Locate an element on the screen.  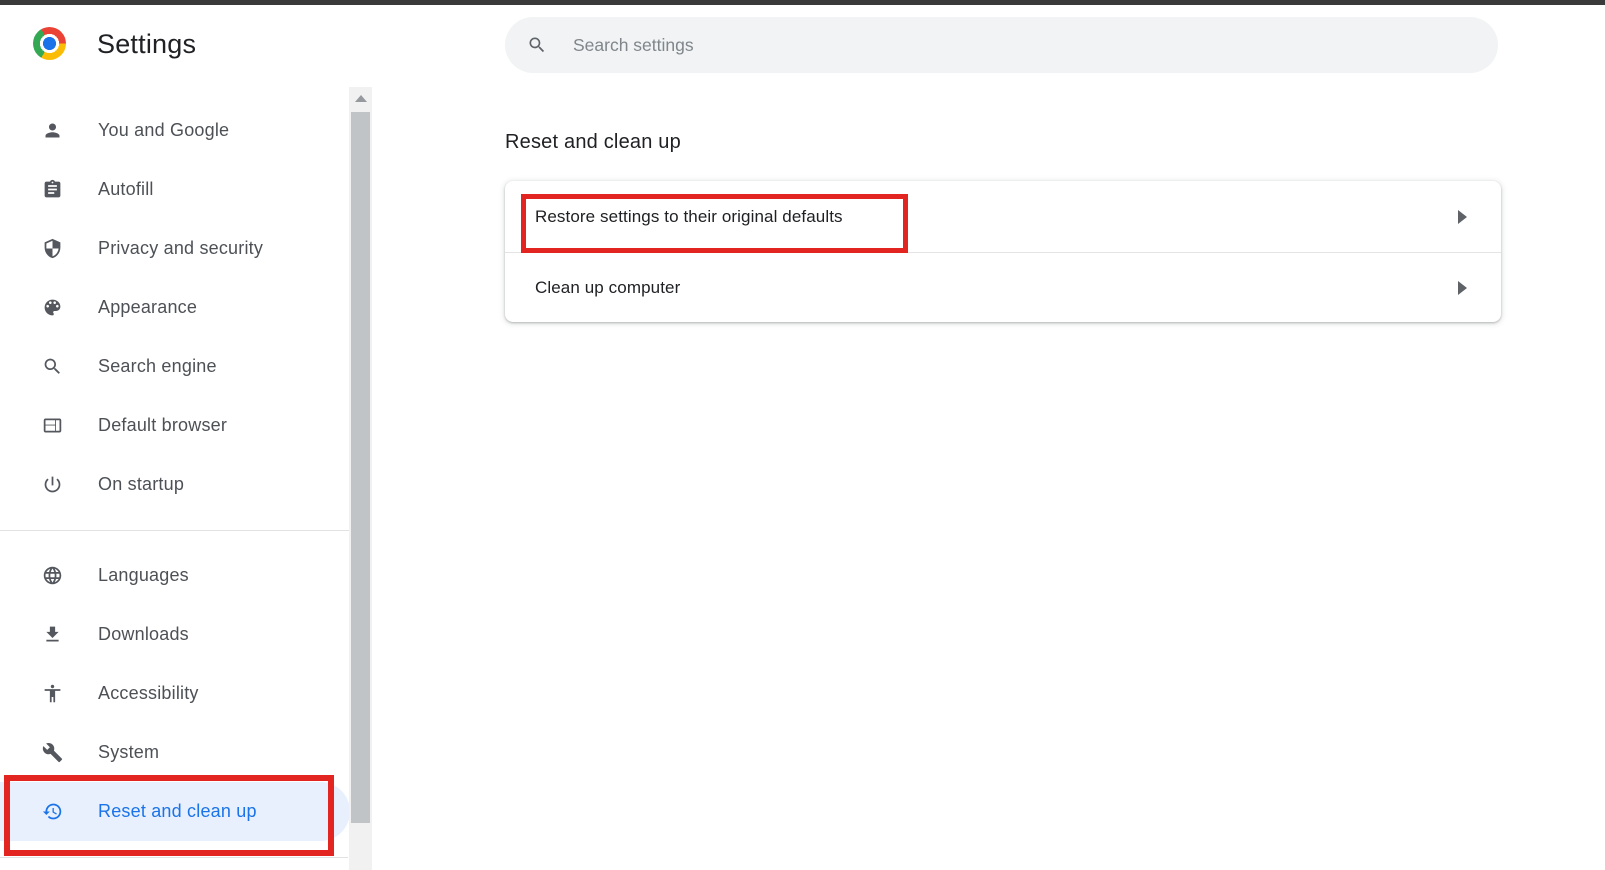
sidebar-item-label: You and Google is located at coordinates (164, 130).